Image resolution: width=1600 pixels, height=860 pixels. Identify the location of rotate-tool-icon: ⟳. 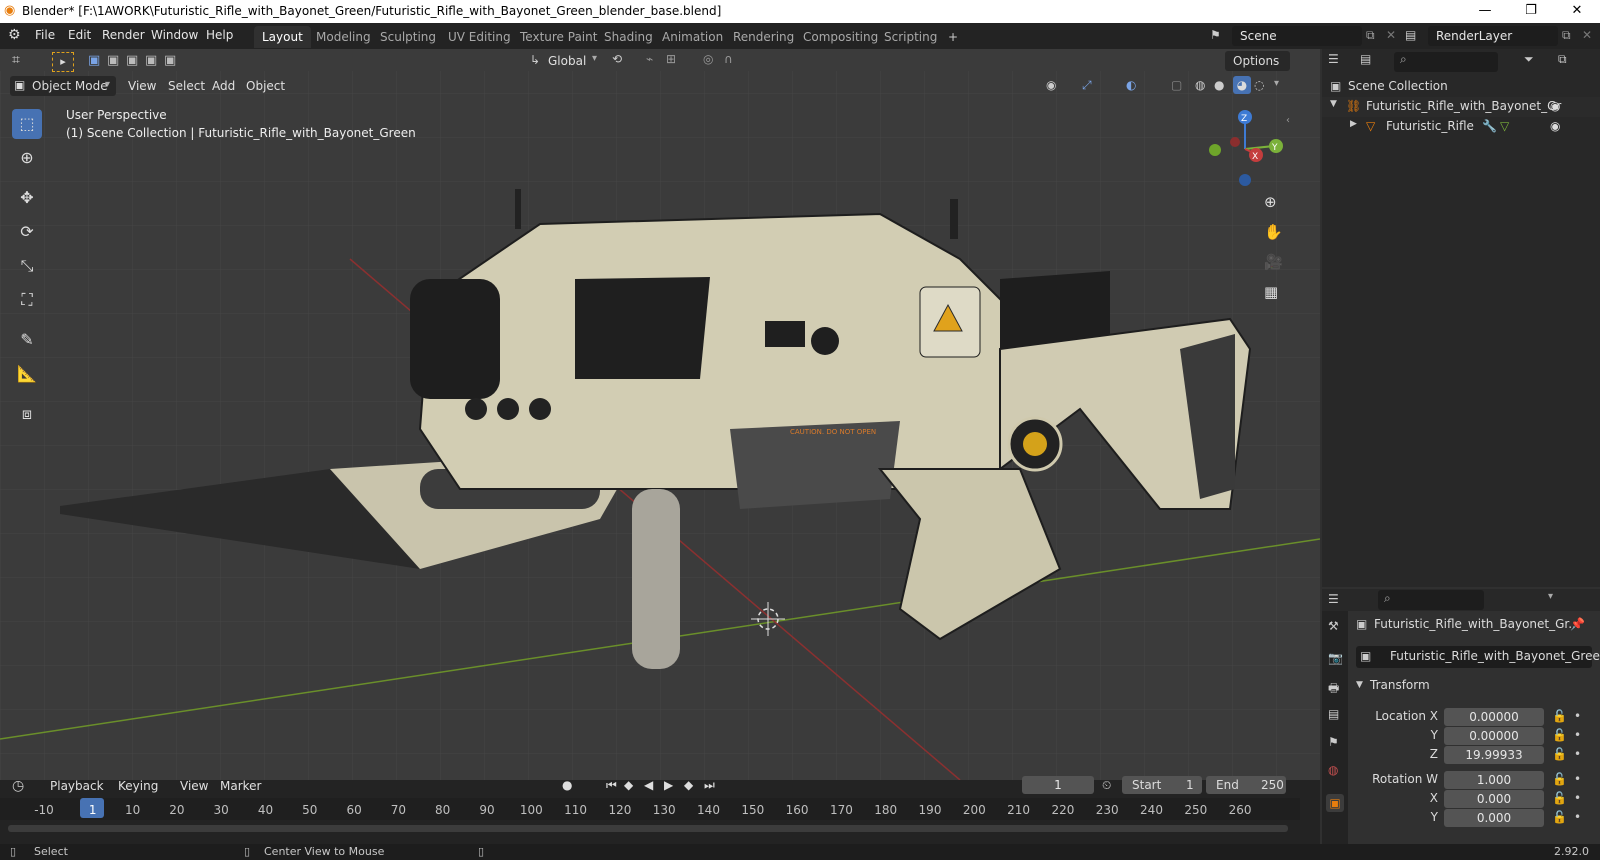
(27, 232).